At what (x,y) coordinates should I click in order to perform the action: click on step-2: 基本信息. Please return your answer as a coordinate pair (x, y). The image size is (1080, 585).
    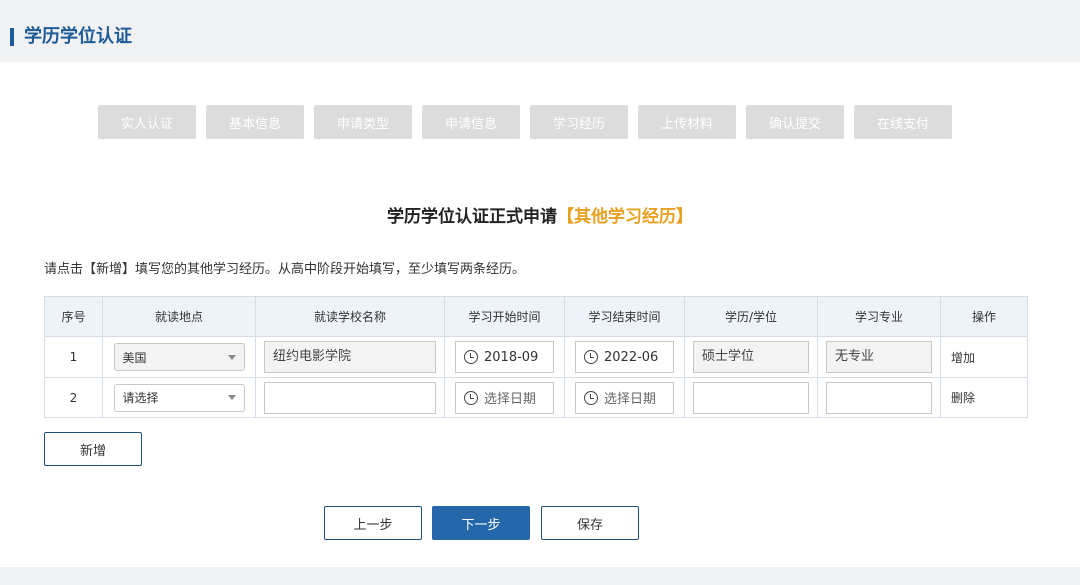
    Looking at the image, I should click on (255, 122).